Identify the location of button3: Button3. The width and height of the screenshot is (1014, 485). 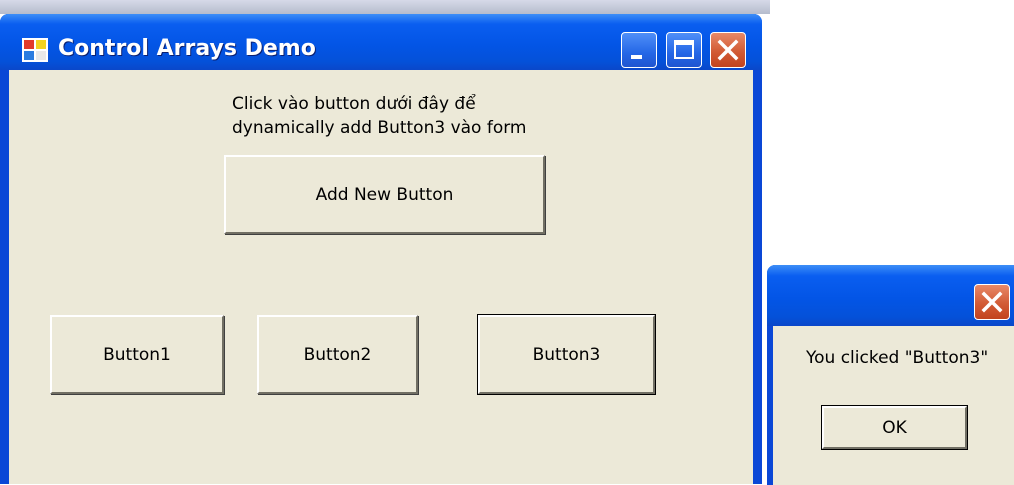
(566, 354).